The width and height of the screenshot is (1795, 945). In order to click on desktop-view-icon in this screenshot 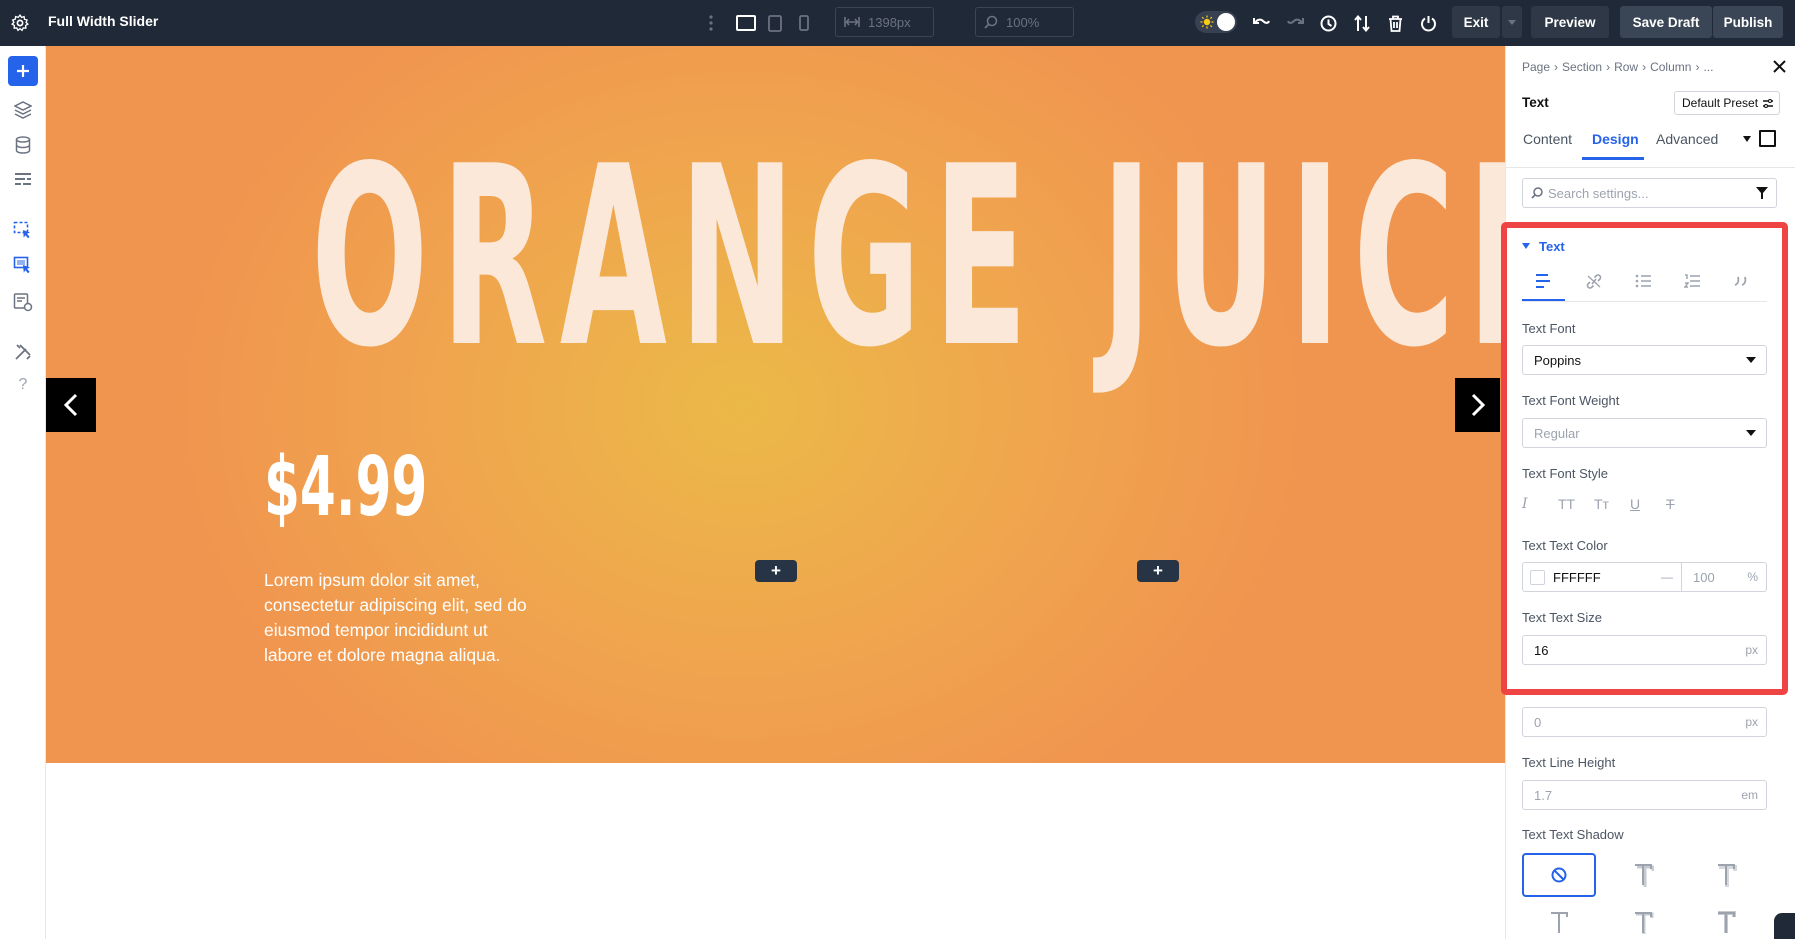, I will do `click(746, 23)`.